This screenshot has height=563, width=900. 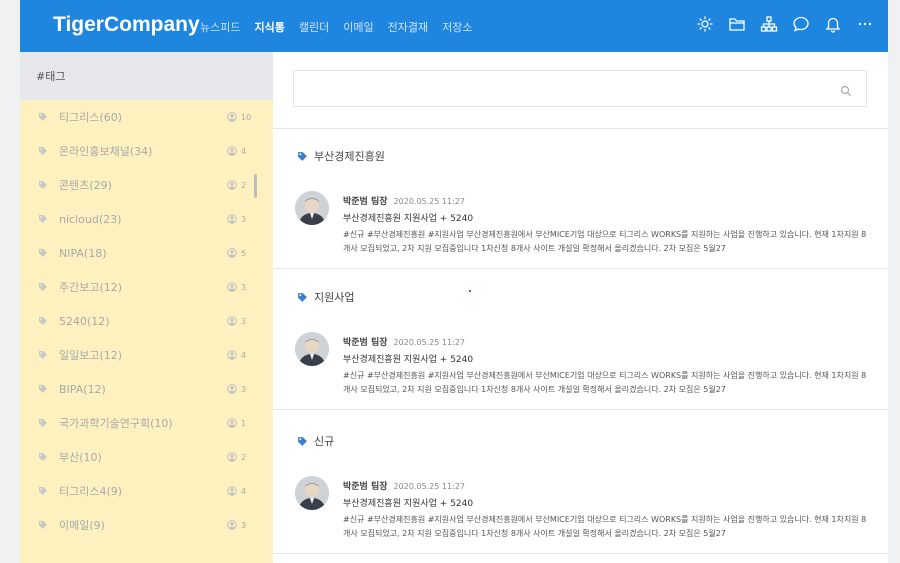 What do you see at coordinates (145, 219) in the screenshot?
I see `tag-item: nicloud(23) 3` at bounding box center [145, 219].